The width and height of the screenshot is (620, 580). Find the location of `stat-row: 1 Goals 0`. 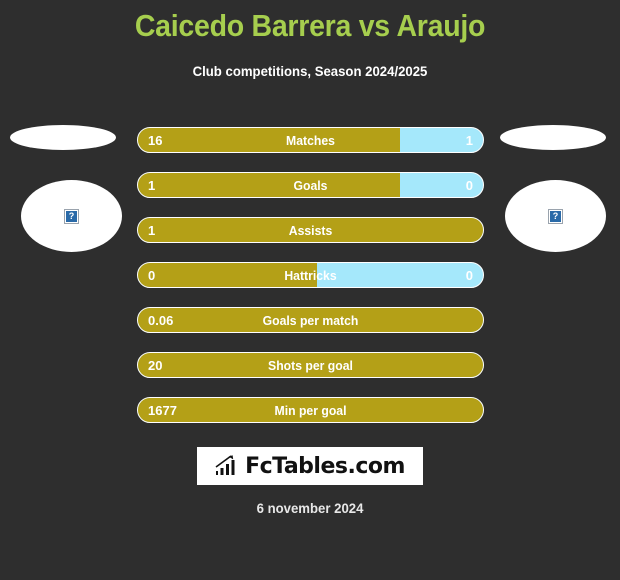

stat-row: 1 Goals 0 is located at coordinates (310, 185).